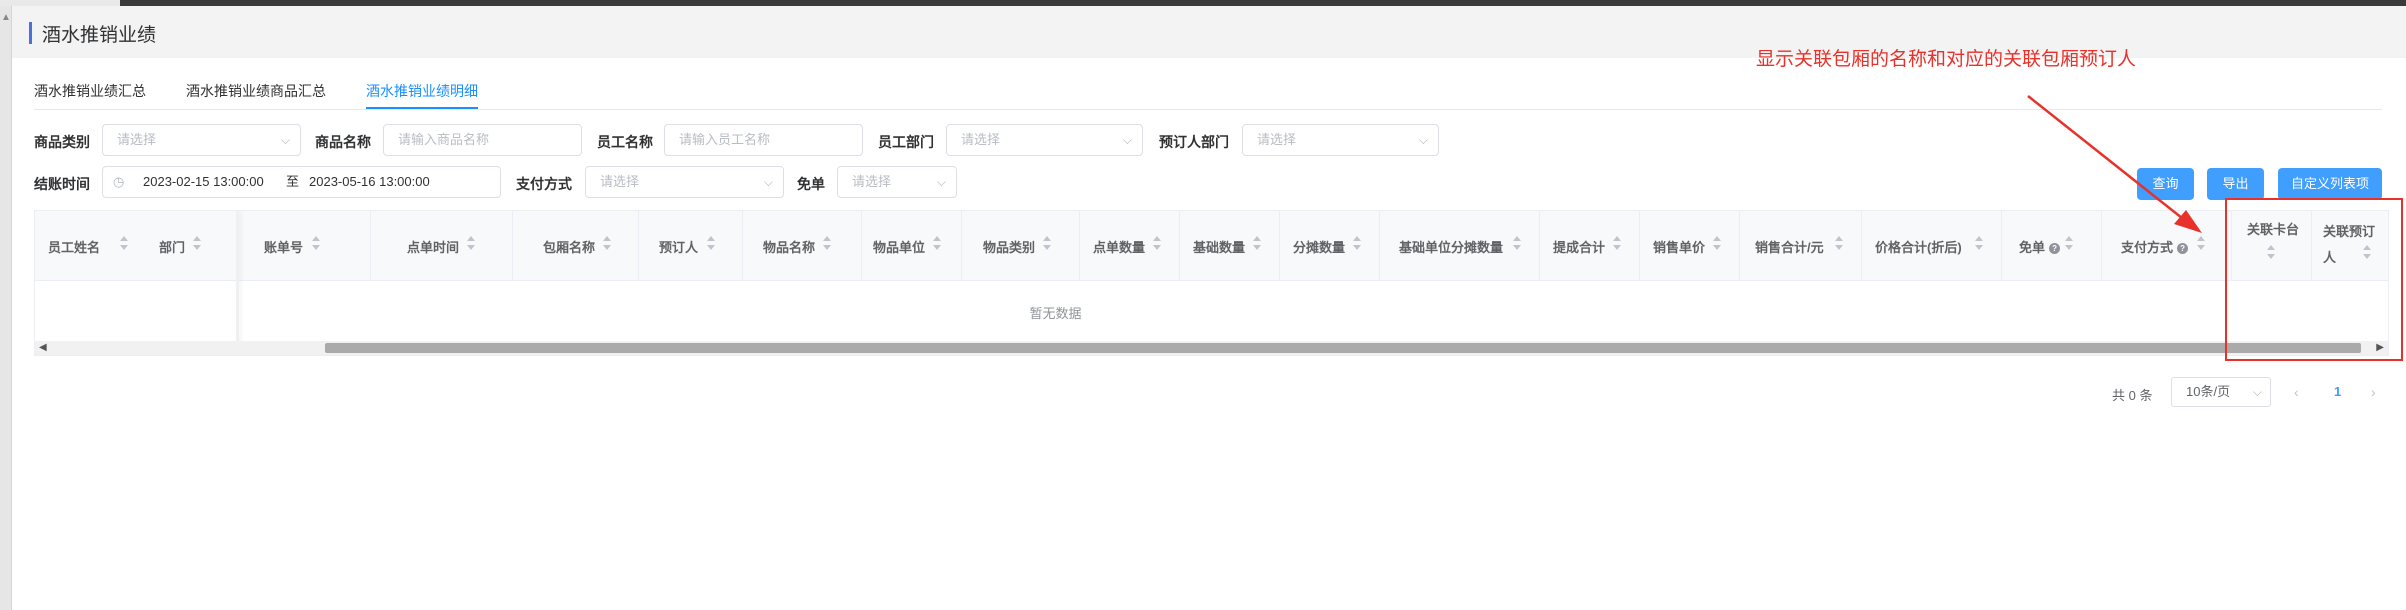 Image resolution: width=2406 pixels, height=610 pixels. Describe the element at coordinates (1343, 348) in the screenshot. I see `scrollbar-thumb` at that location.